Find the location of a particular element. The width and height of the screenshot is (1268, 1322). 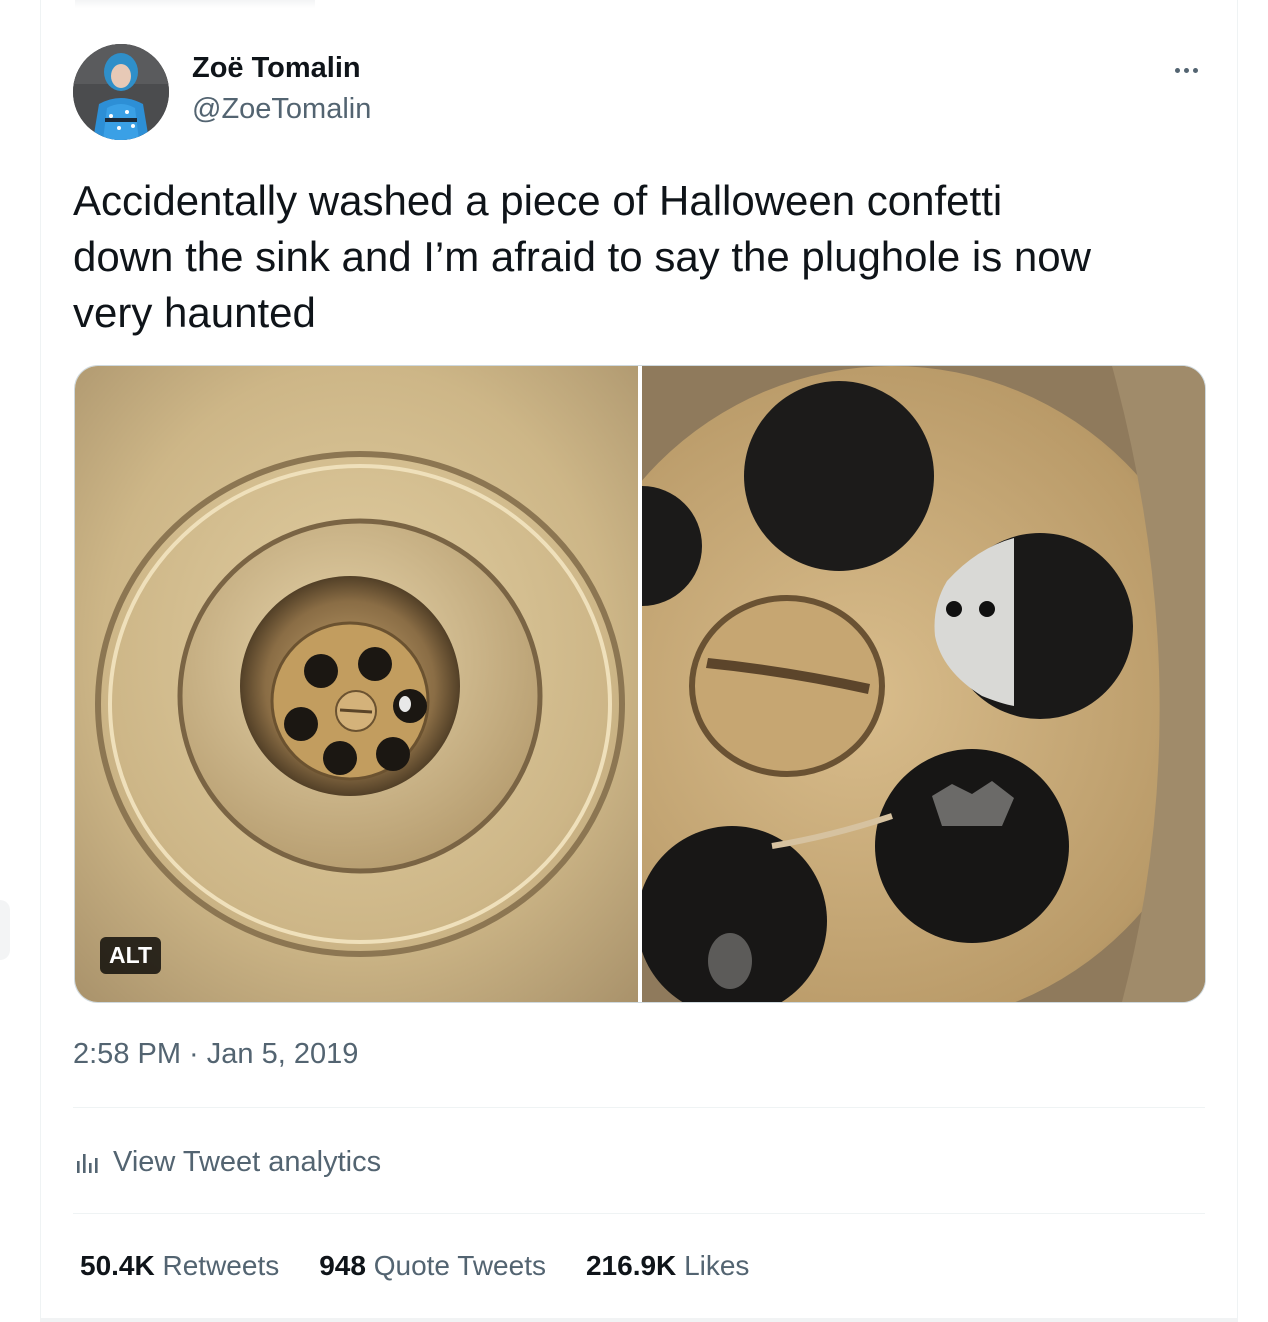

quote-tweets-label: Quote Tweets is located at coordinates (459, 1265).